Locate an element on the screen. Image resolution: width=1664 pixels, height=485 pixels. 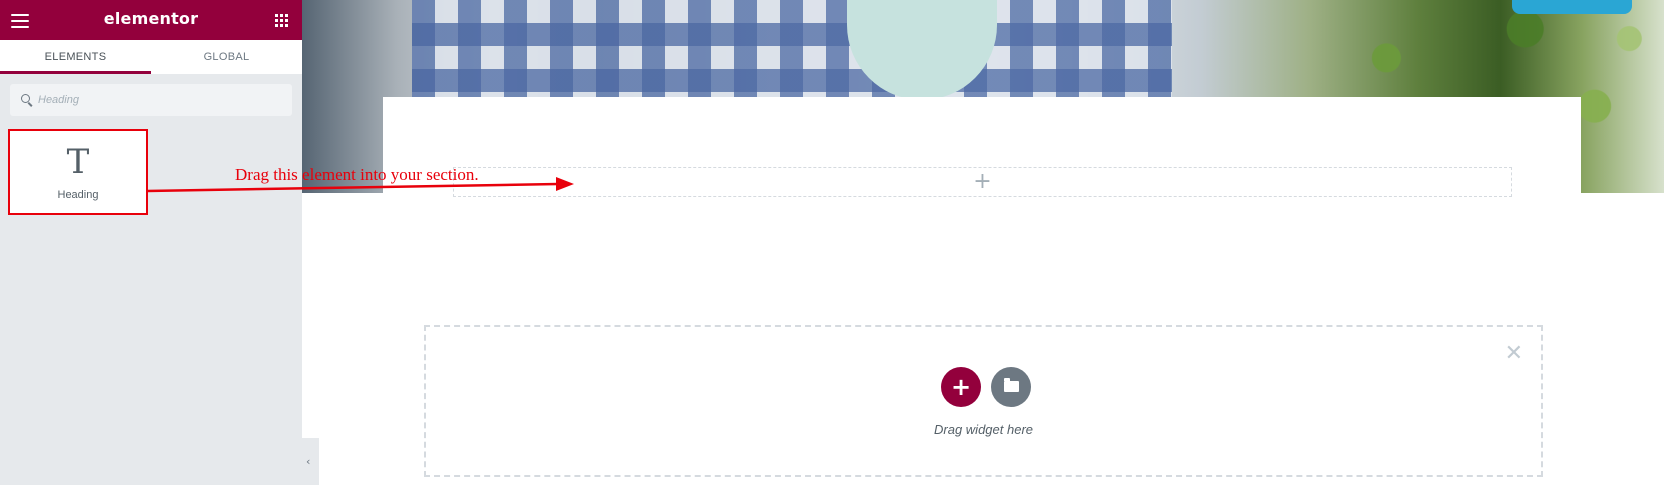
add-section-button: + is located at coordinates (961, 387).